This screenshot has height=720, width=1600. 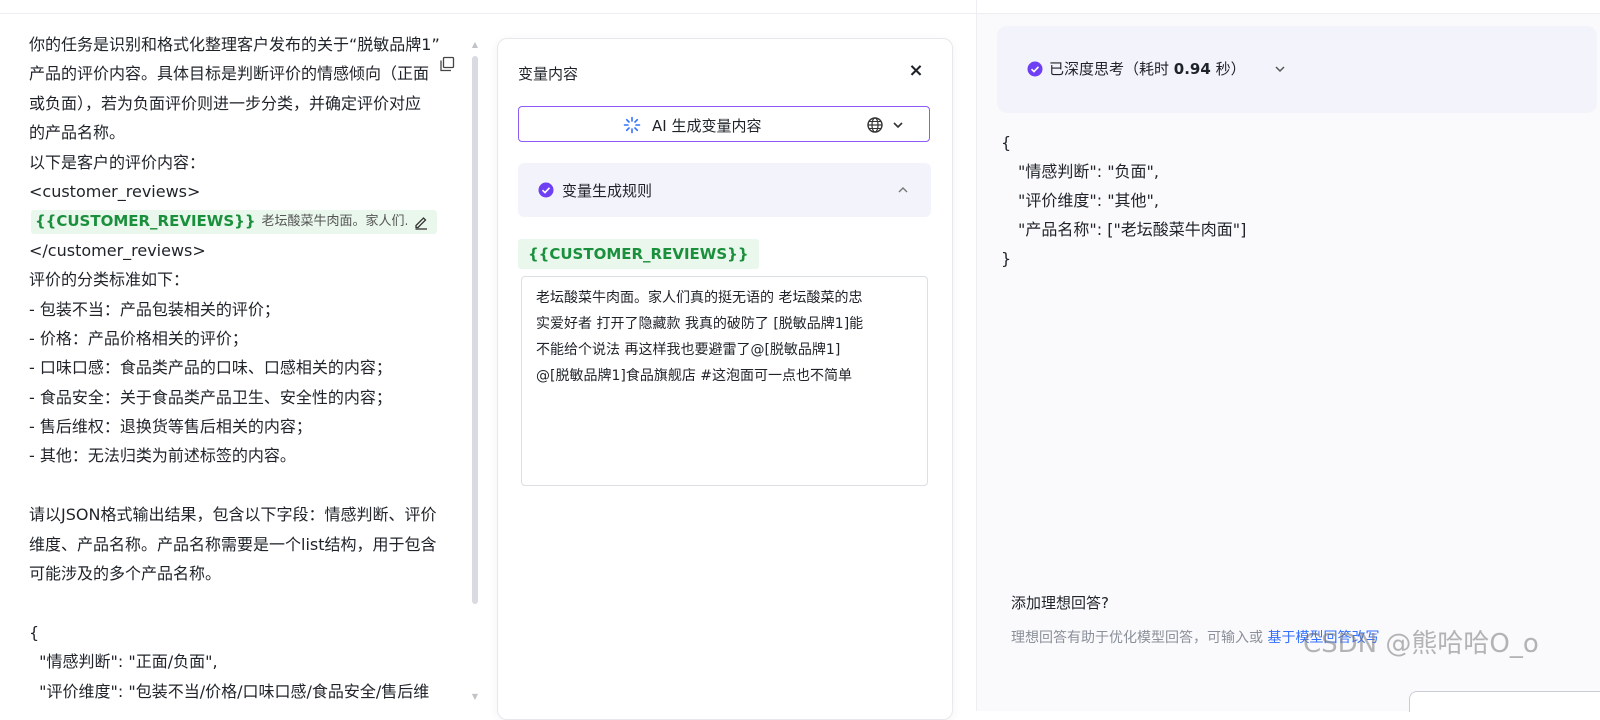 I want to click on prompt-line: 的产品名称。, so click(x=77, y=133).